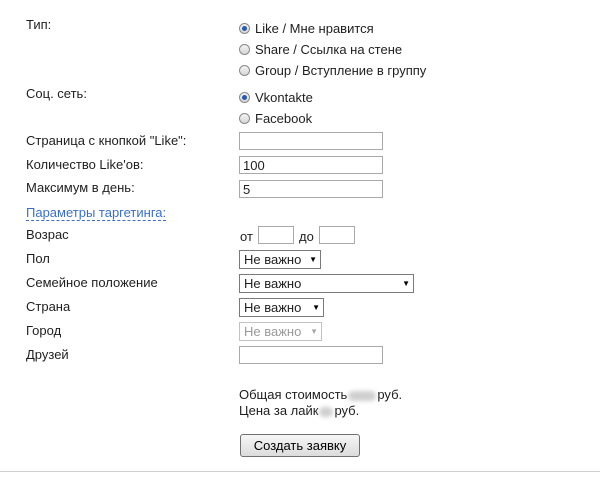 This screenshot has width=600, height=478. What do you see at coordinates (244, 28) in the screenshot?
I see `radio-like` at bounding box center [244, 28].